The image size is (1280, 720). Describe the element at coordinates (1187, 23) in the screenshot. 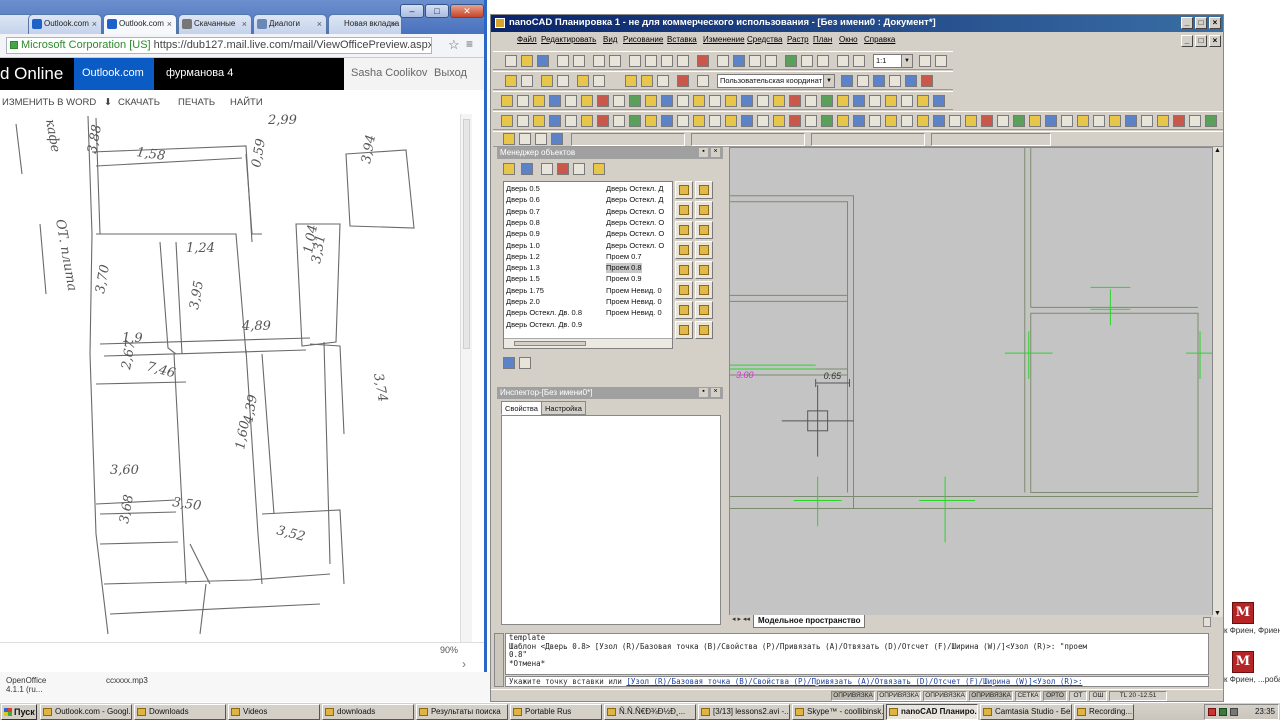

I see `minimize-button: _` at that location.